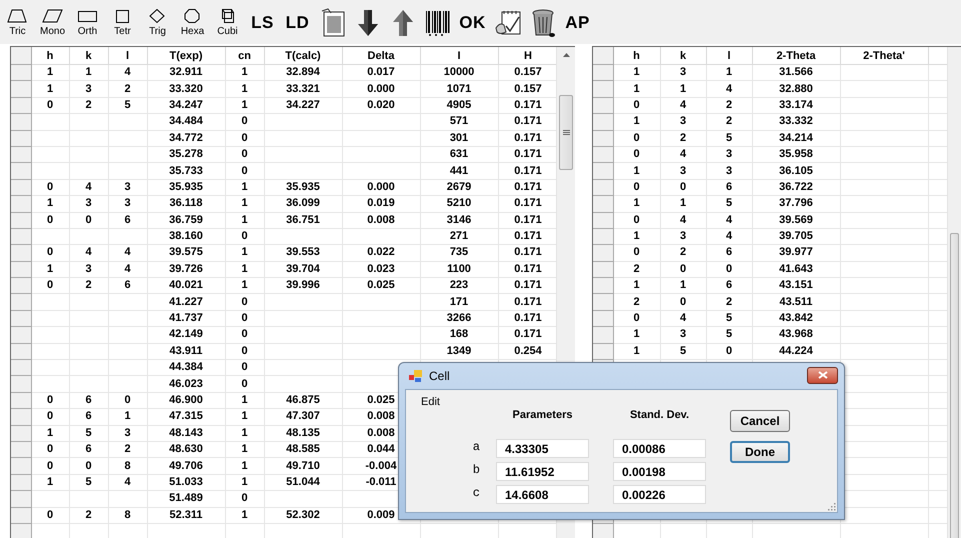 Image resolution: width=961 pixels, height=538 pixels. Describe the element at coordinates (796, 253) in the screenshot. I see `table-cell: 39.977` at that location.